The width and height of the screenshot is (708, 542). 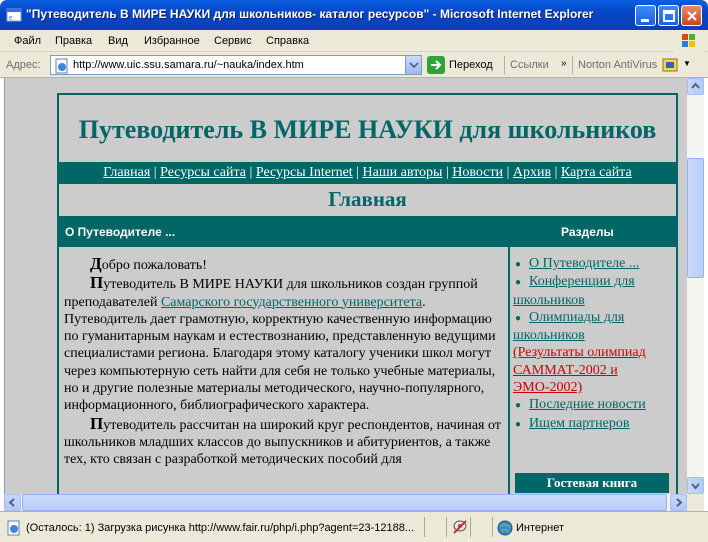 What do you see at coordinates (592, 483) in the screenshot?
I see `guestbook-button: Гостевая книга` at bounding box center [592, 483].